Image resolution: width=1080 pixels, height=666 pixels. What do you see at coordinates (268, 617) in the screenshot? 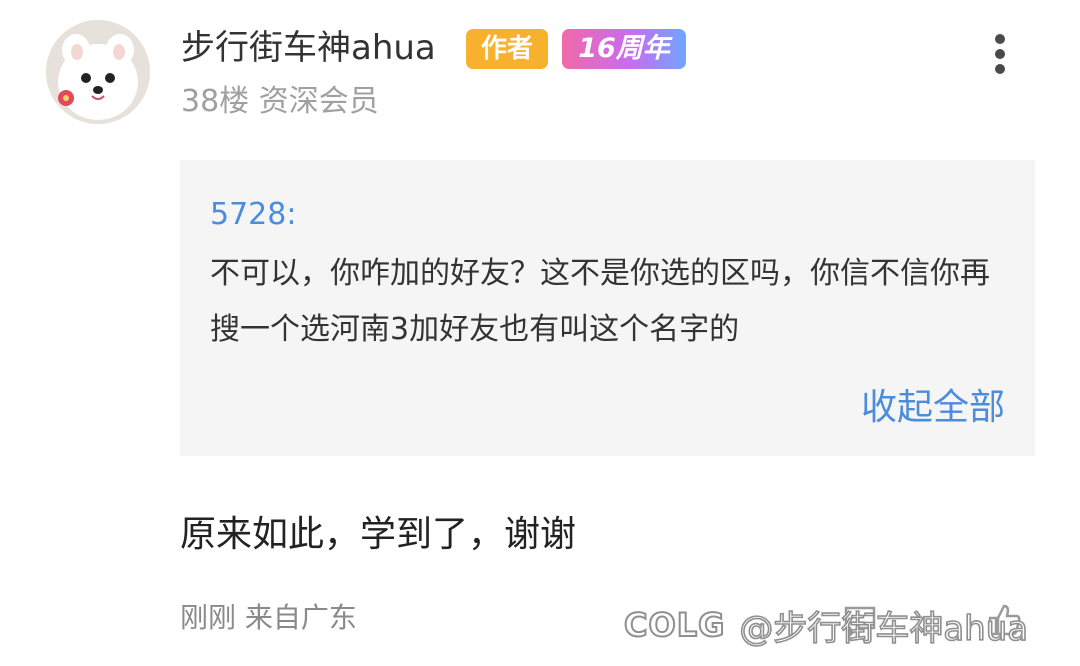
I see `time-location: 刚刚 来自广东` at bounding box center [268, 617].